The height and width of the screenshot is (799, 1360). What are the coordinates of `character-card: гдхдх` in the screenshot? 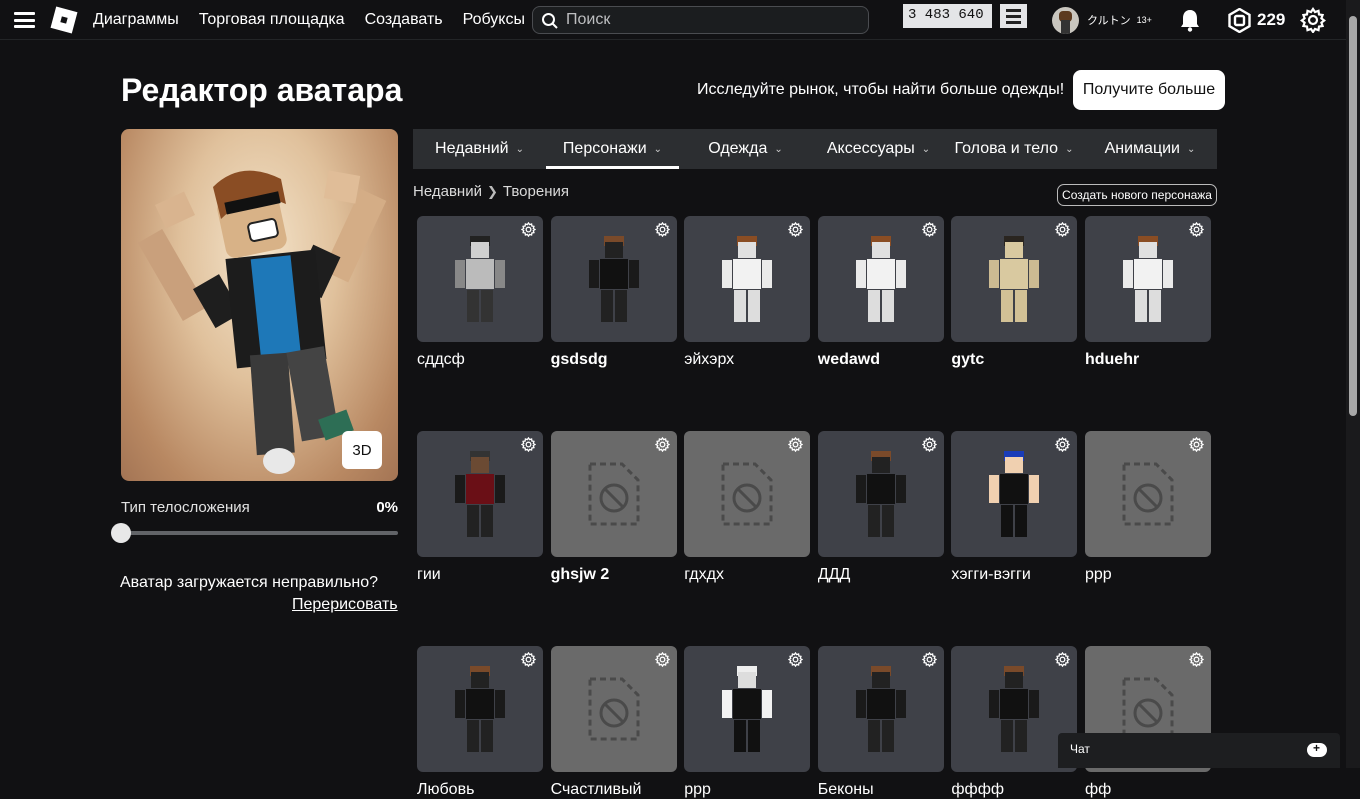 It's located at (747, 507).